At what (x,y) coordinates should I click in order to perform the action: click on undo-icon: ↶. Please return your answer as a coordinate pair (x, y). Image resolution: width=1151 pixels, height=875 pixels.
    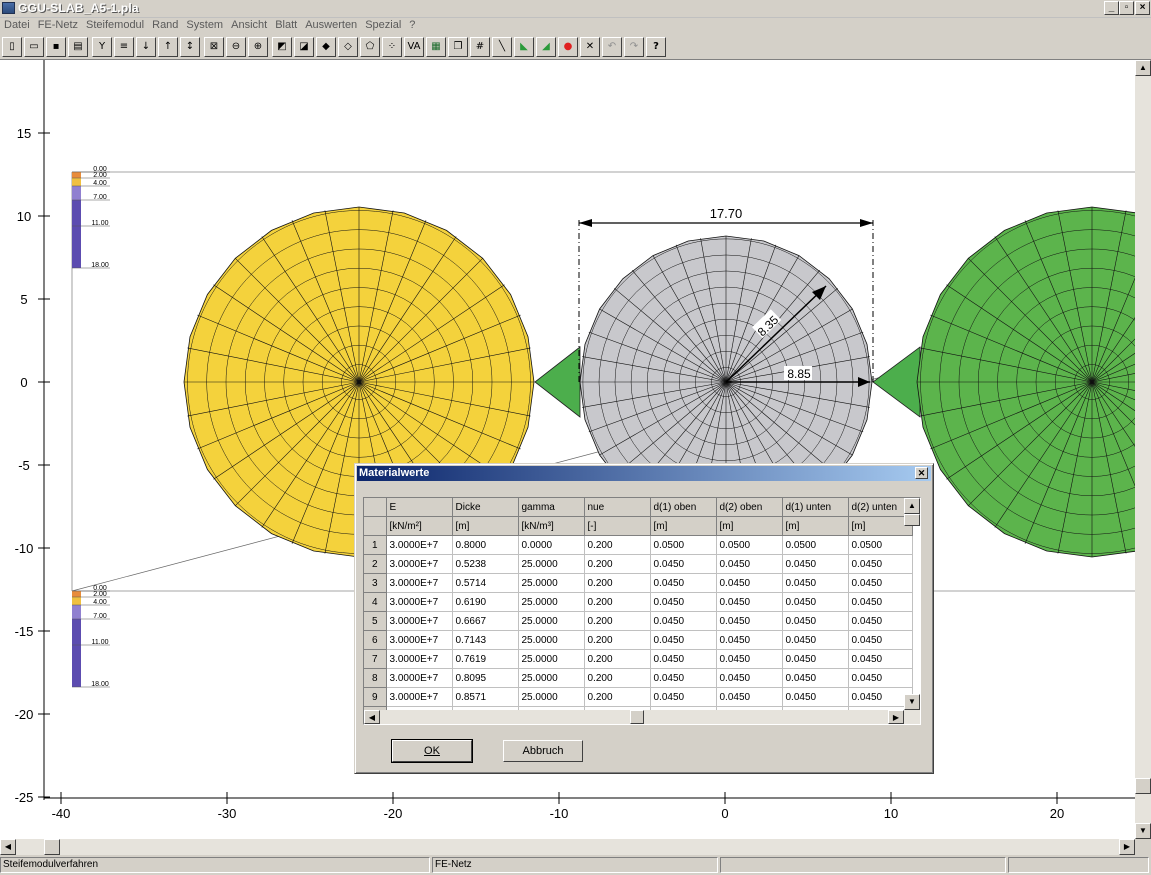
    Looking at the image, I should click on (612, 47).